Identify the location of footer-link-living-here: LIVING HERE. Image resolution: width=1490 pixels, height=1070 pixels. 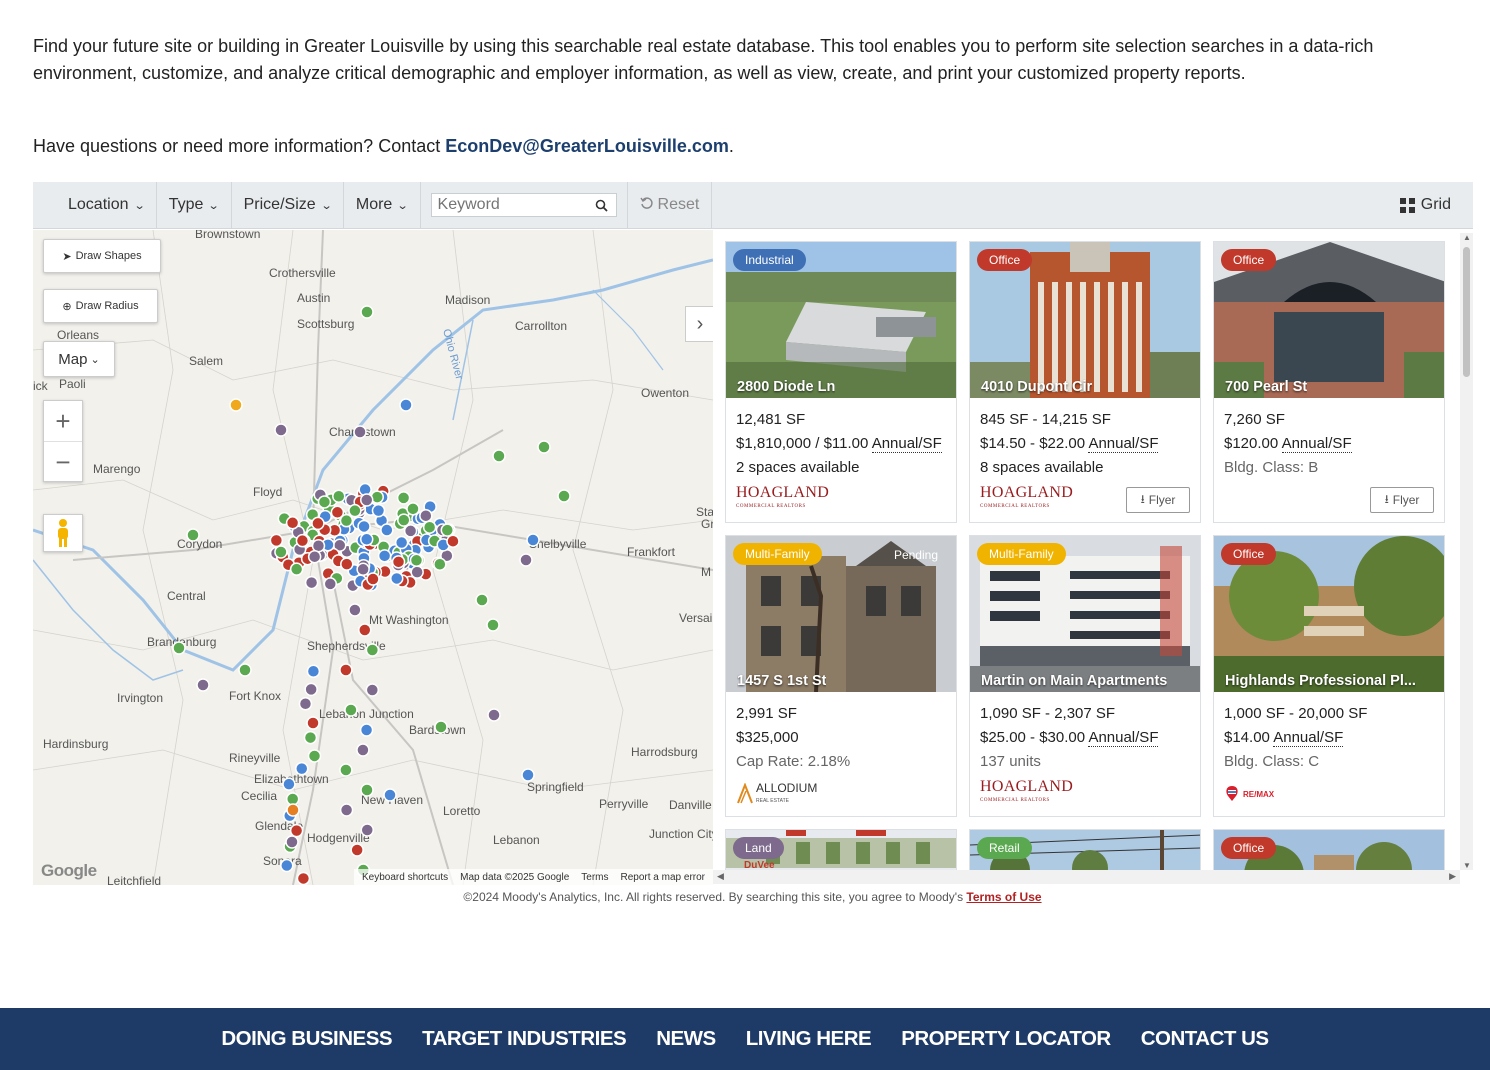
(809, 1039).